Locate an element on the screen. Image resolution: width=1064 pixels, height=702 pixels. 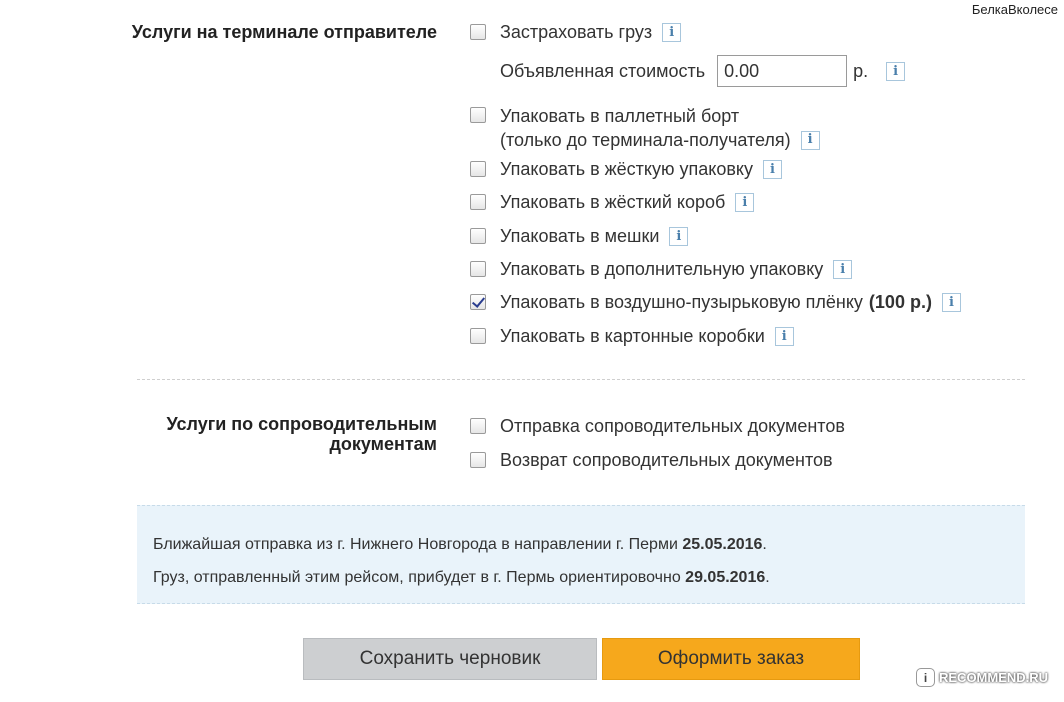
pack-extra-option: Упаковать в дополнительную упаковку i is located at coordinates (661, 269).